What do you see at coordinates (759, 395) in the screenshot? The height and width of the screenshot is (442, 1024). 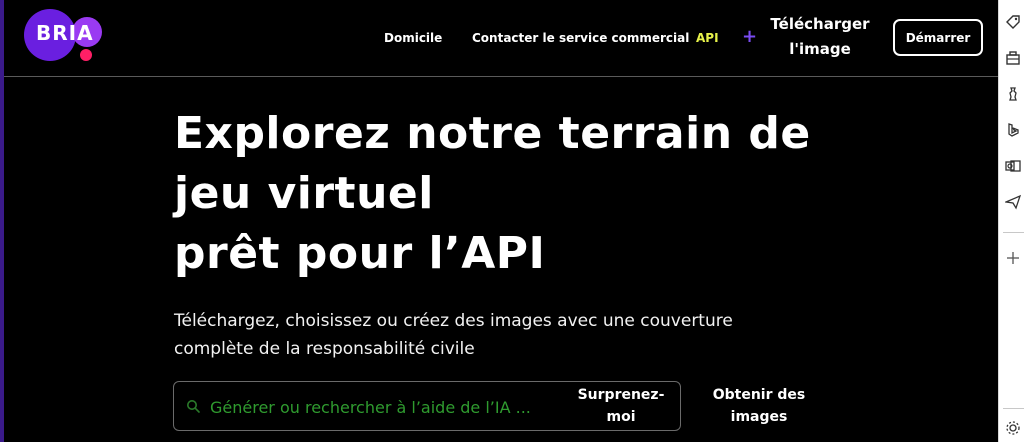 I see `get-images-label-line1: Obtenir des` at bounding box center [759, 395].